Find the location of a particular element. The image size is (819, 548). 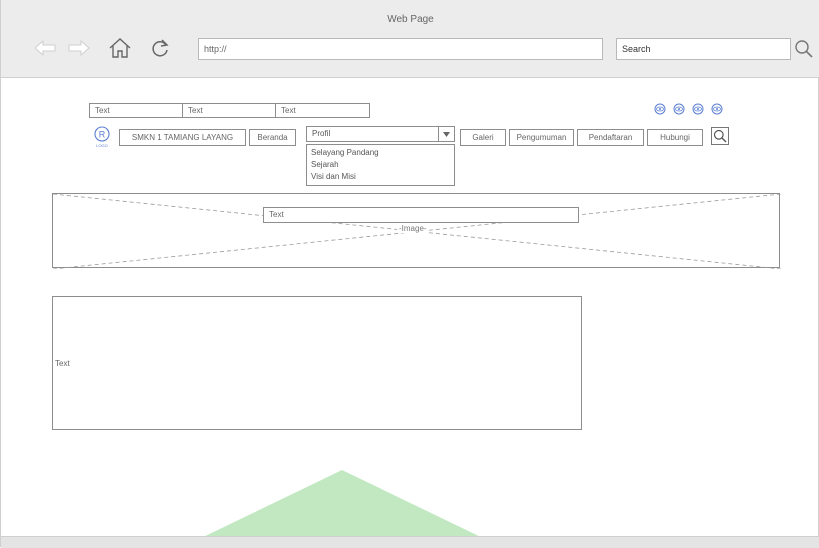

top-text-field-3: Text is located at coordinates (322, 110).